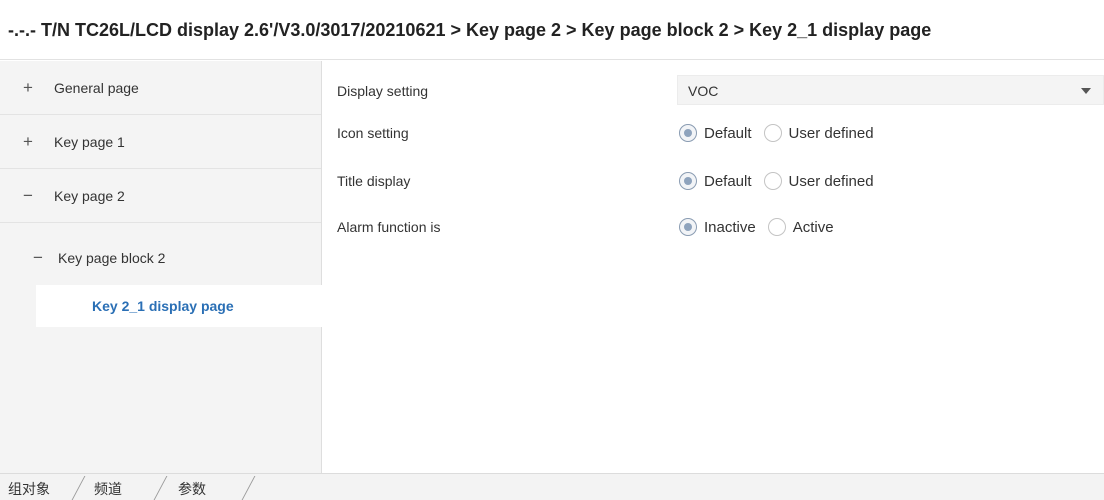 The height and width of the screenshot is (500, 1104). What do you see at coordinates (890, 90) in the screenshot?
I see `display-setting-dropdown: VOC` at bounding box center [890, 90].